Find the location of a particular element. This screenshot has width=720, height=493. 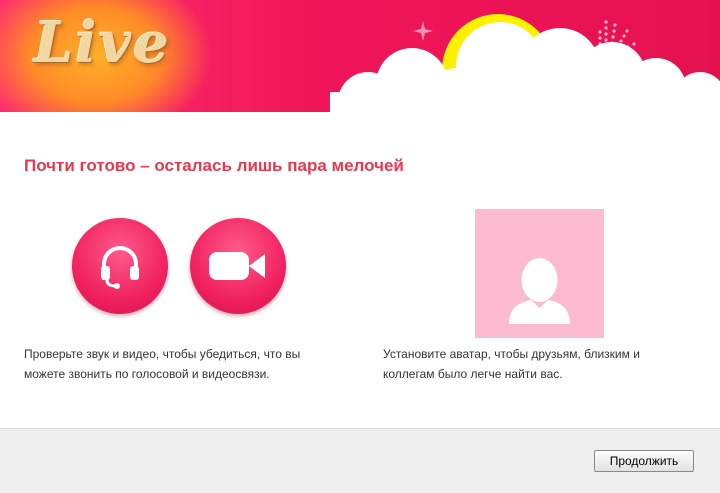

clouds is located at coordinates (525, 67).